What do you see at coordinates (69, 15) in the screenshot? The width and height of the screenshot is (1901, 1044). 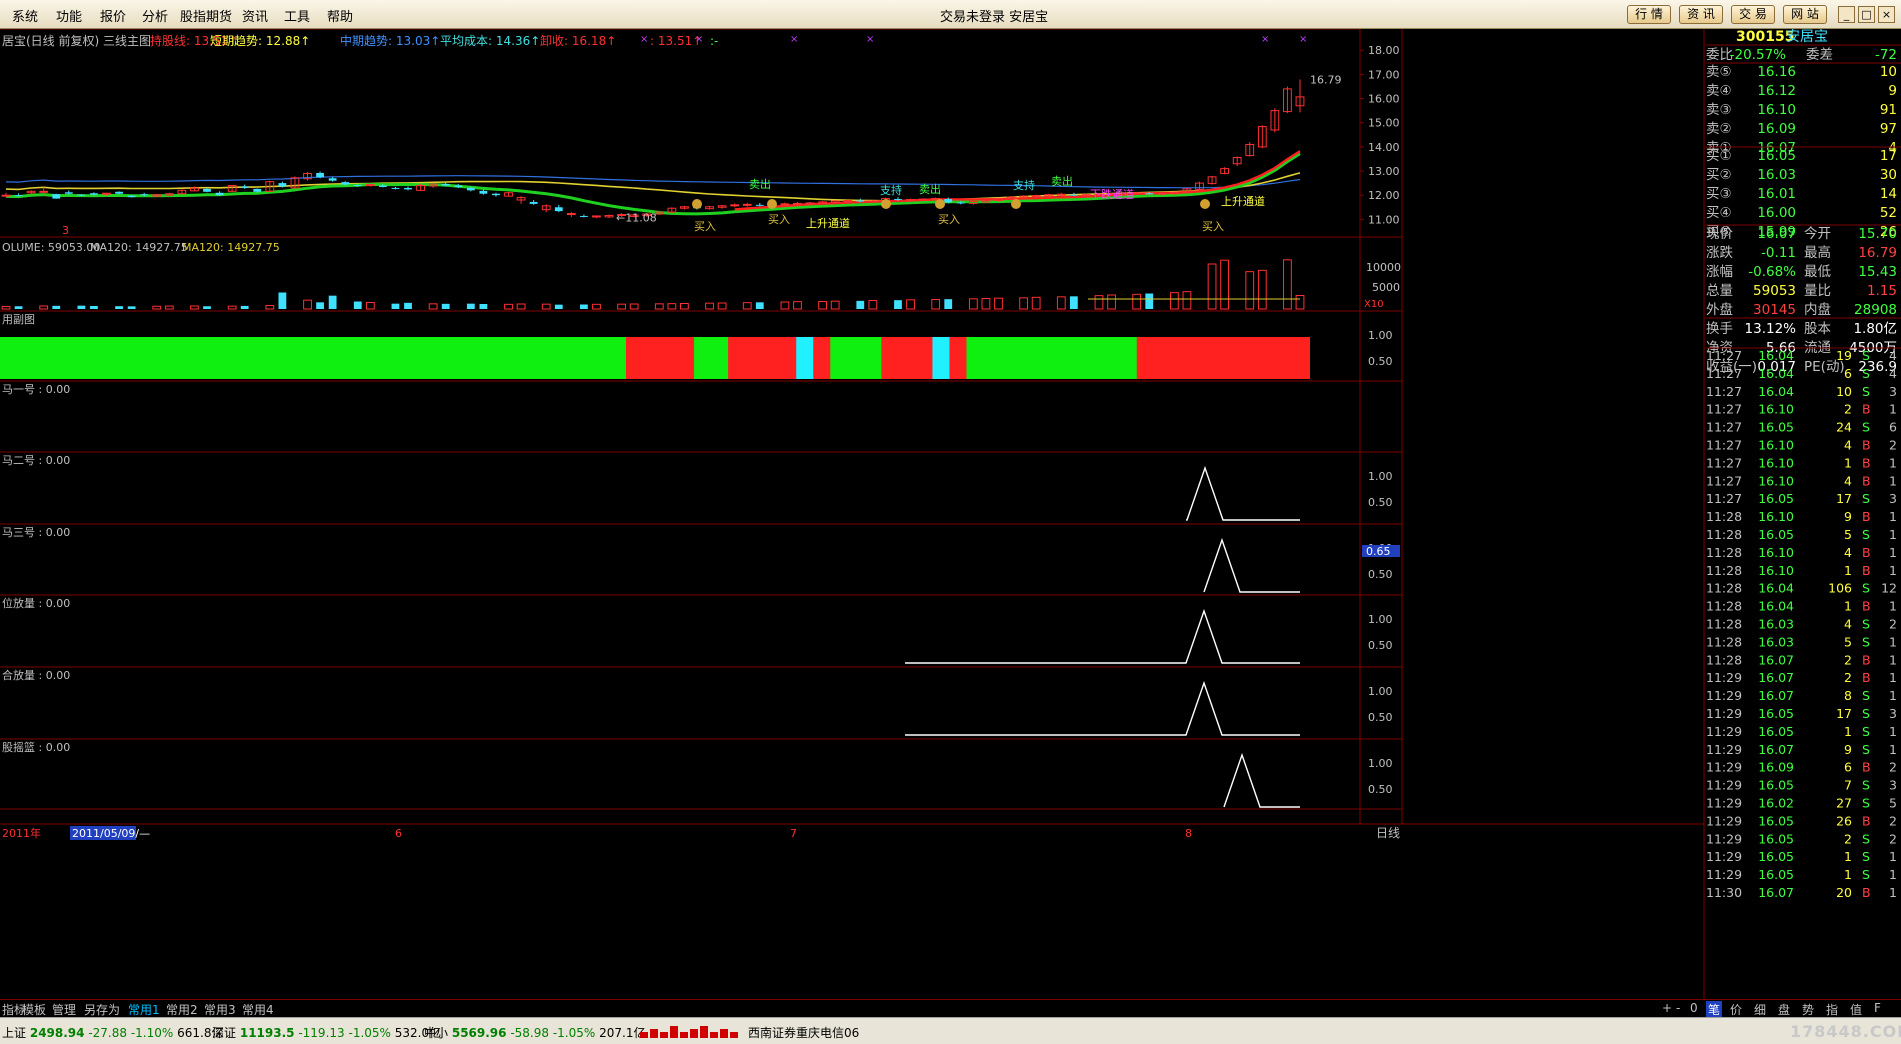 I see `menu-item-1: 功能` at bounding box center [69, 15].